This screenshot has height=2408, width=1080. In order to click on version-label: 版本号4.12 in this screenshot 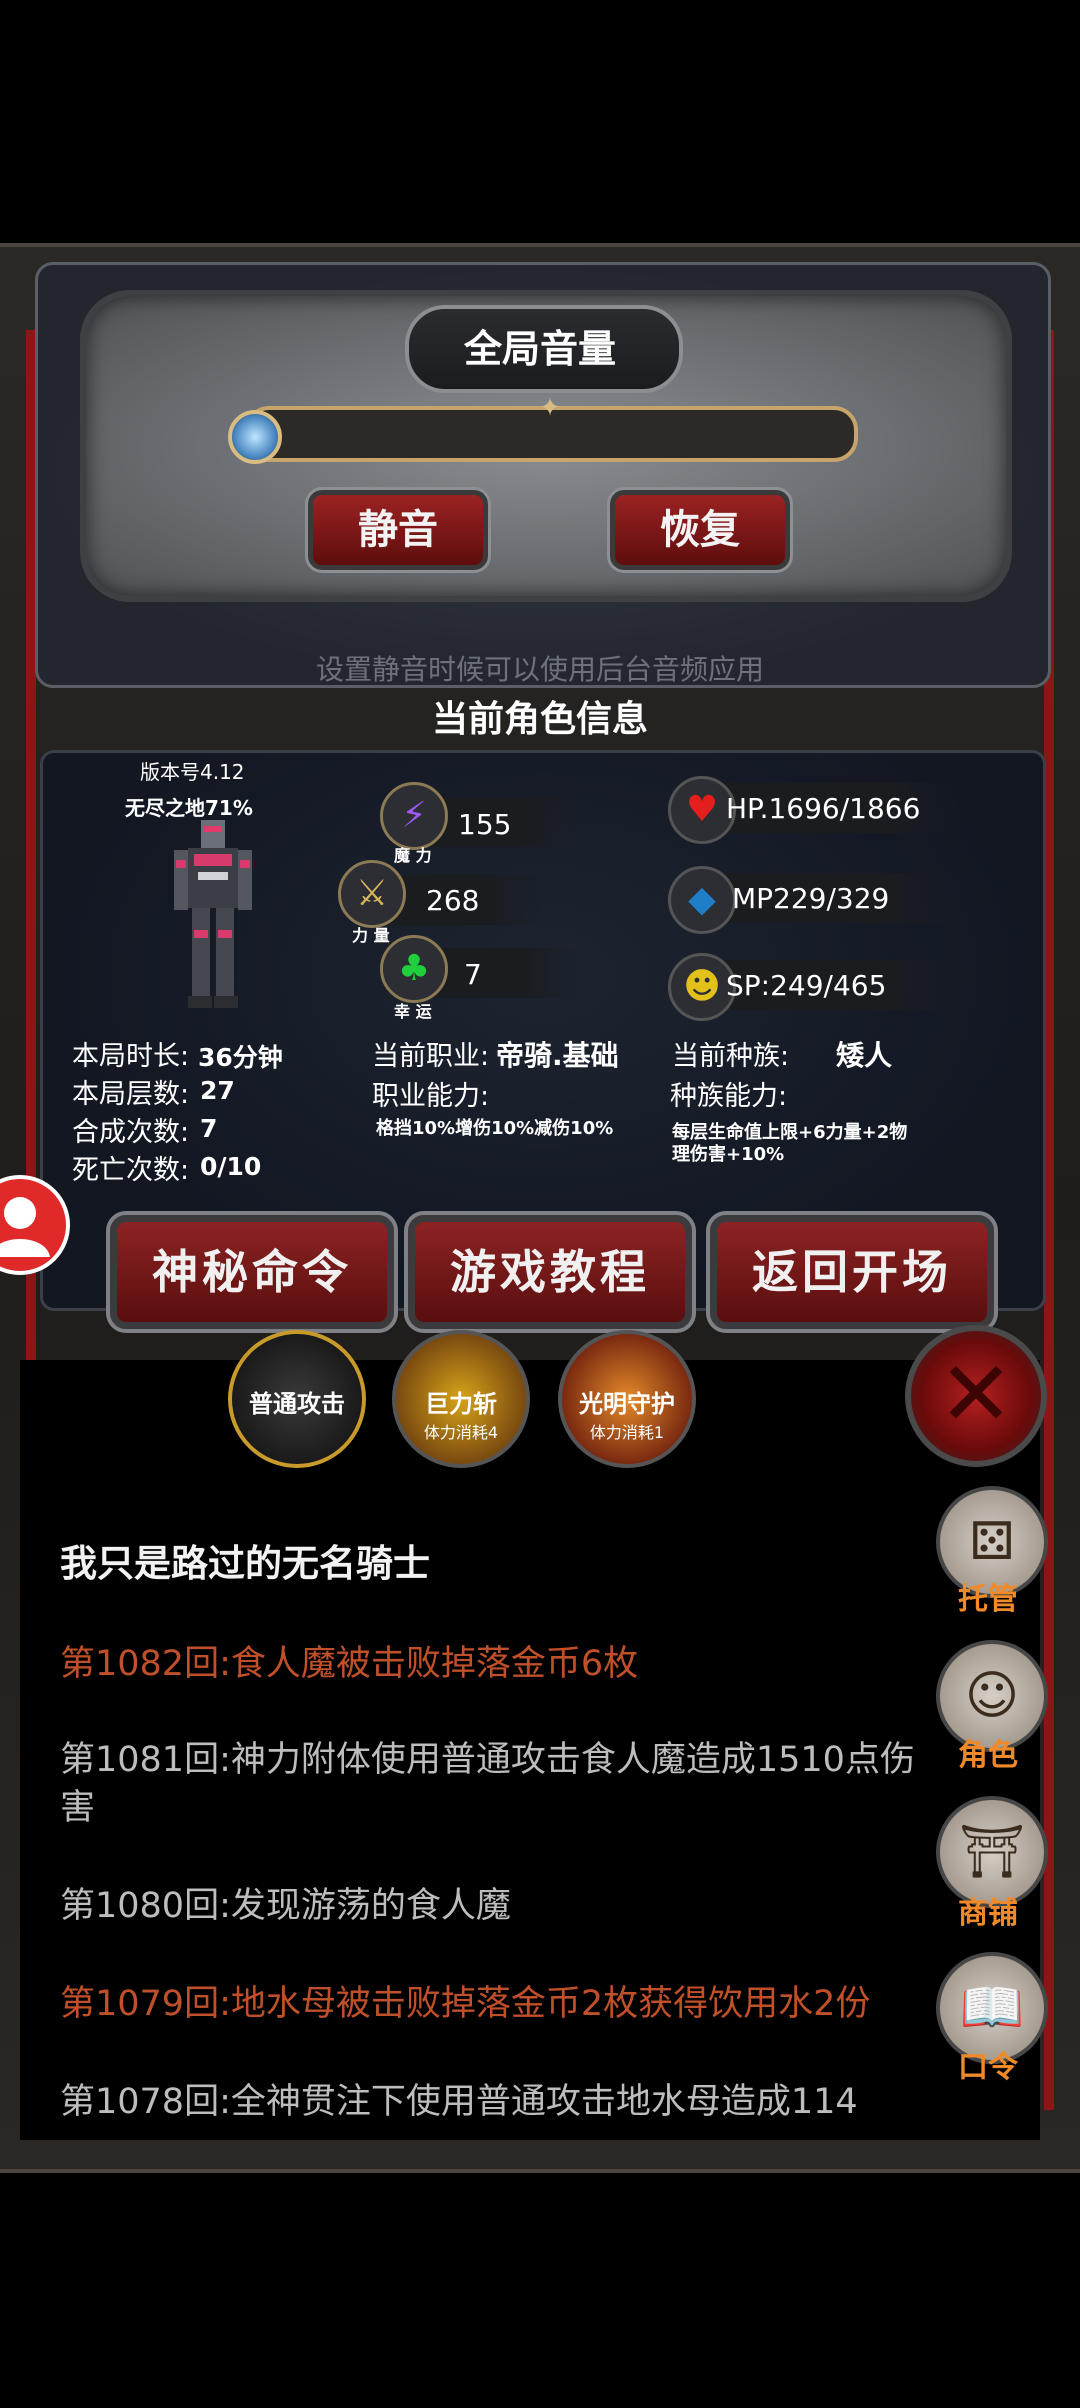, I will do `click(192, 772)`.